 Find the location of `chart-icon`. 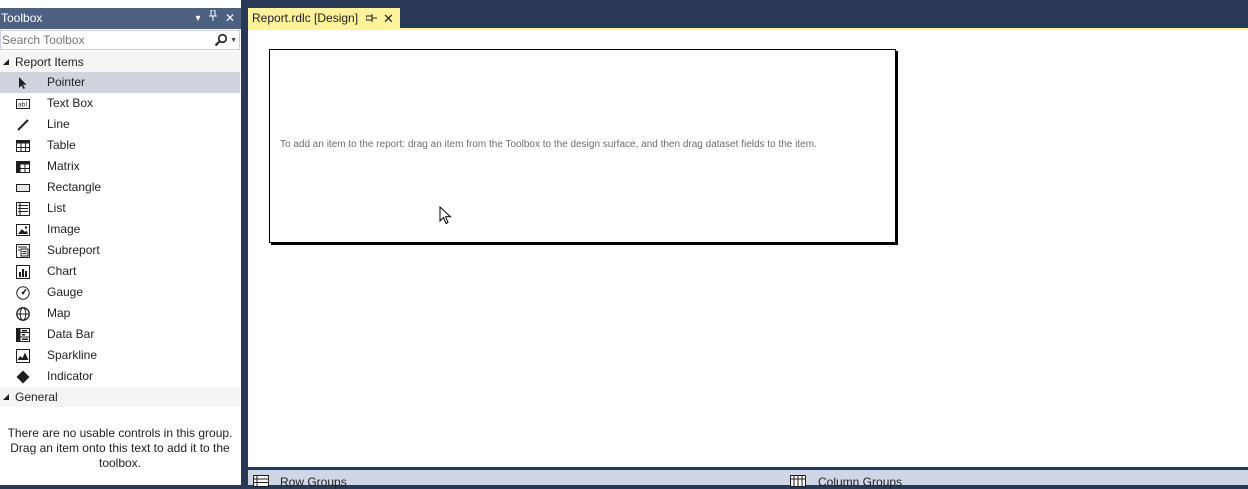

chart-icon is located at coordinates (23, 272).